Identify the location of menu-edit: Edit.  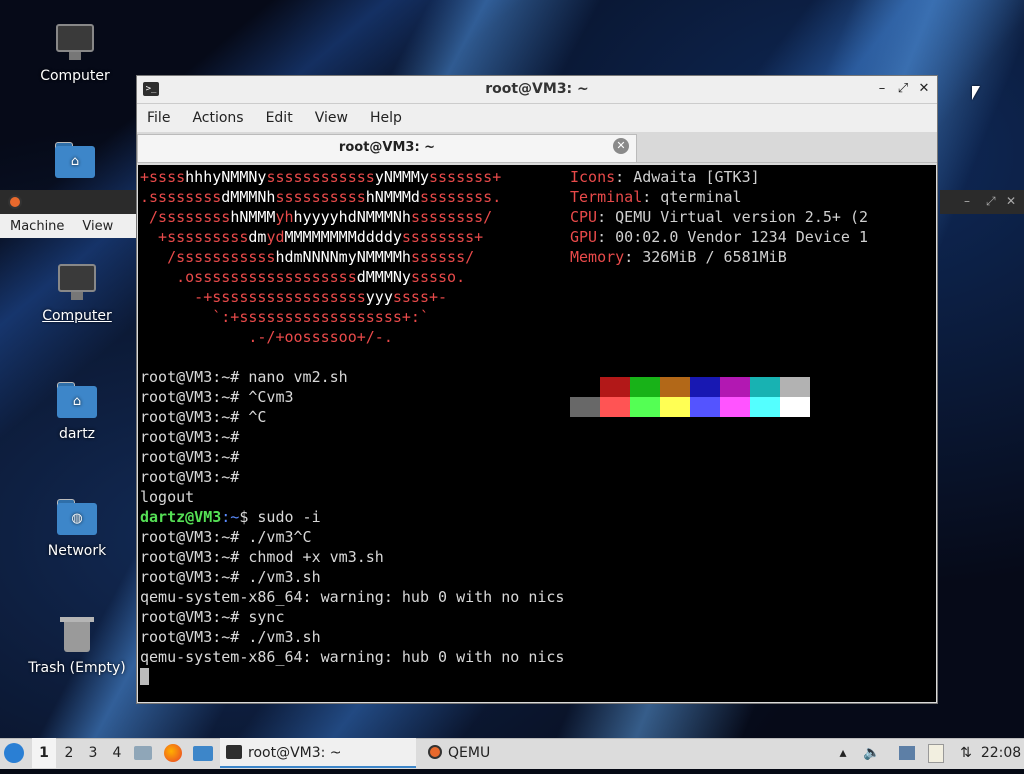
(279, 118).